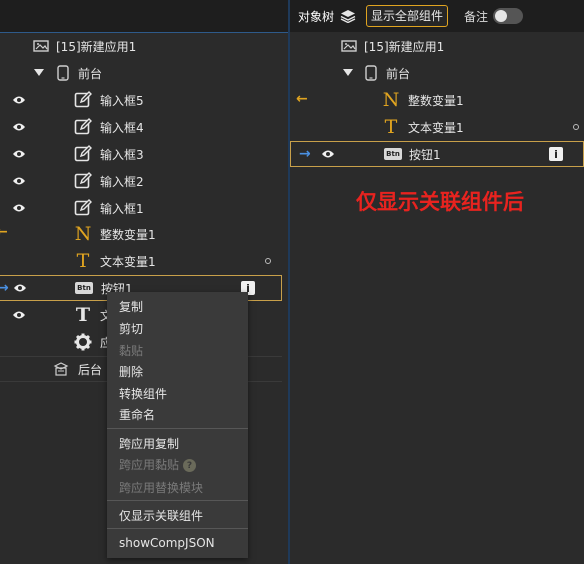 The image size is (584, 564). Describe the element at coordinates (131, 371) in the screenshot. I see `menu-item-delete: 删除` at that location.